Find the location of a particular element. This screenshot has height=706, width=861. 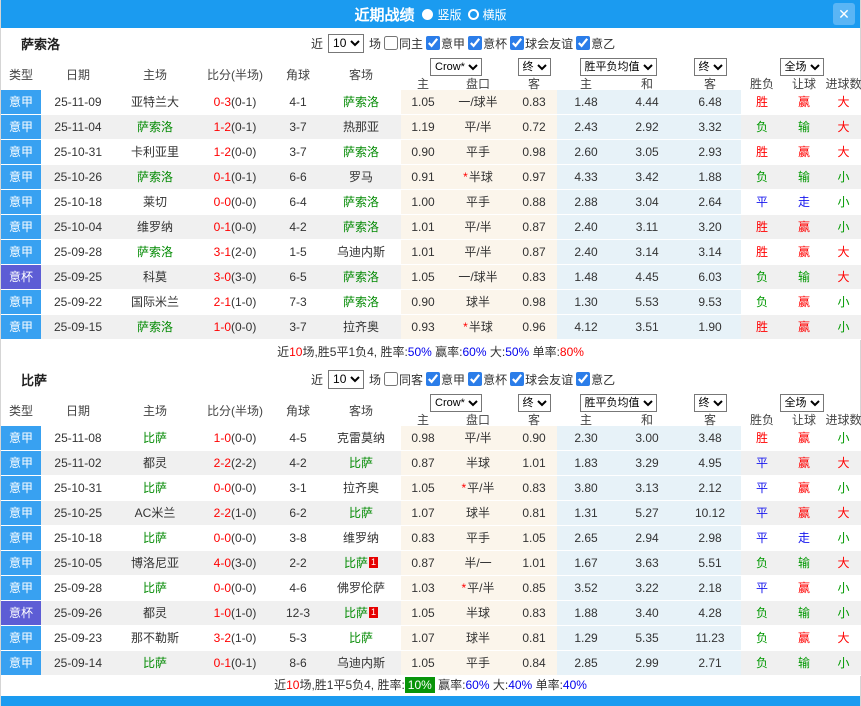

away-team: 比萨 is located at coordinates (361, 513).